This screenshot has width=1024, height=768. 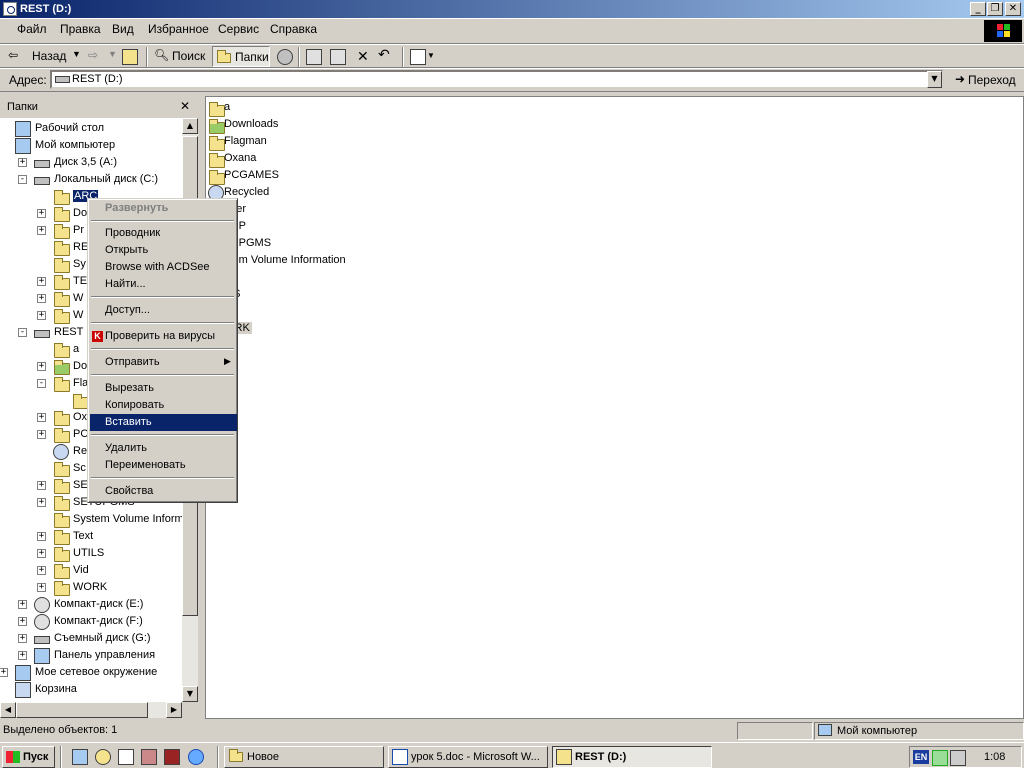 What do you see at coordinates (238, 29) in the screenshot?
I see `menu-tools: Сервис` at bounding box center [238, 29].